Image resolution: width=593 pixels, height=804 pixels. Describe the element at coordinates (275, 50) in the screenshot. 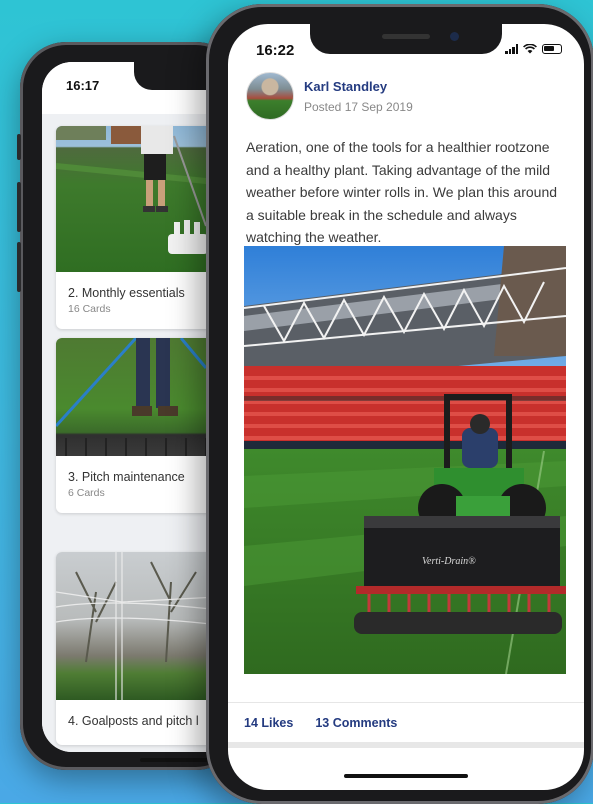

I see `status-time: 16:22` at that location.